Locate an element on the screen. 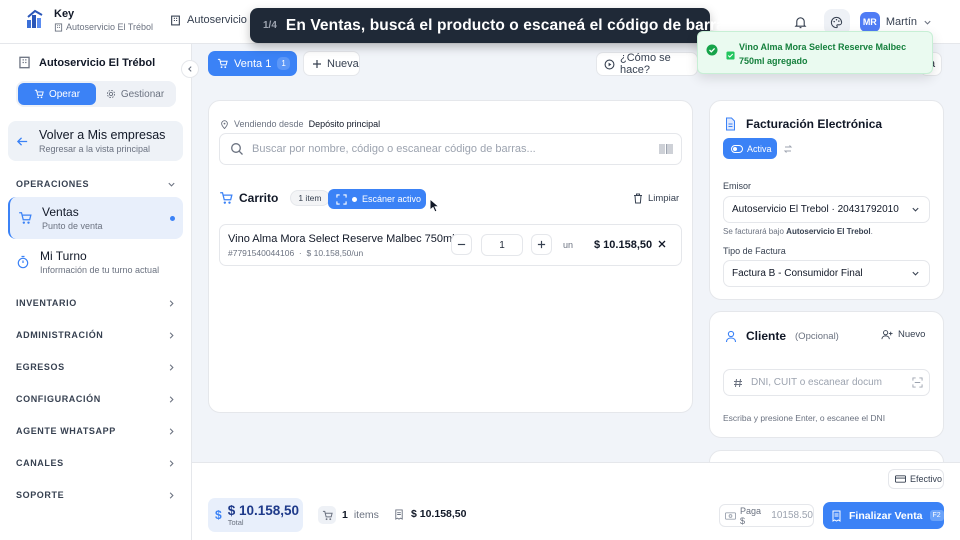 This screenshot has width=960, height=540. issuer-hint-prefix: Se facturará bajo is located at coordinates (753, 231).